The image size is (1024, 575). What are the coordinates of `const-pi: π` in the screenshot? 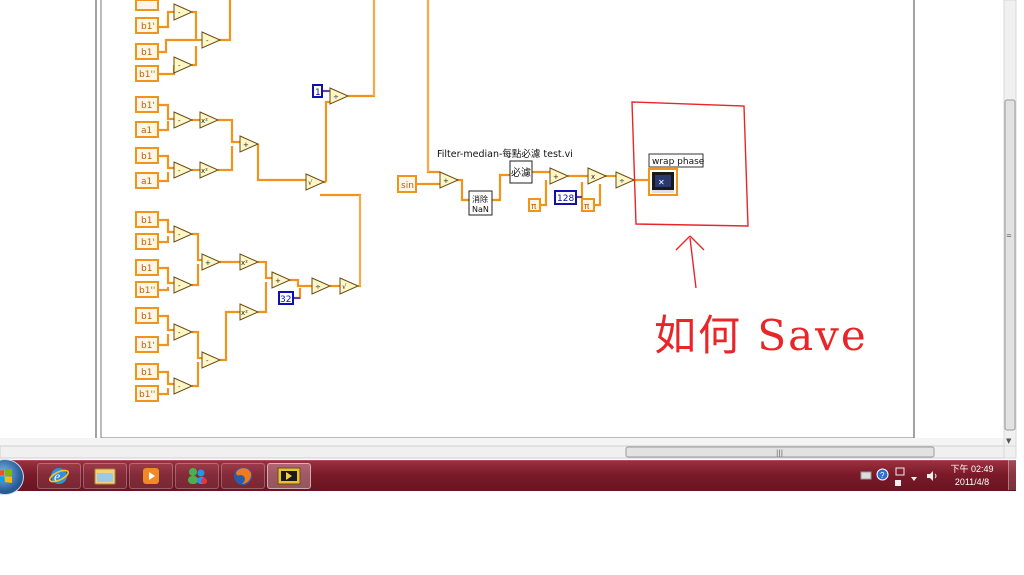 It's located at (534, 205).